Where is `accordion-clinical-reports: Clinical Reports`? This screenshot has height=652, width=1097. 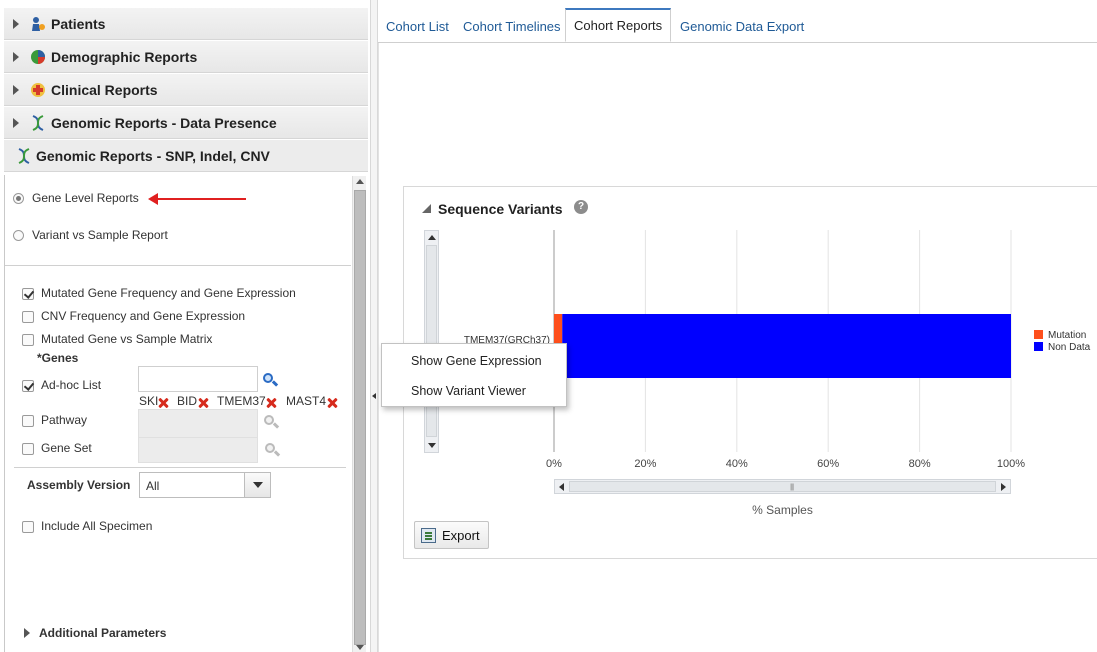
accordion-clinical-reports: Clinical Reports is located at coordinates (186, 90).